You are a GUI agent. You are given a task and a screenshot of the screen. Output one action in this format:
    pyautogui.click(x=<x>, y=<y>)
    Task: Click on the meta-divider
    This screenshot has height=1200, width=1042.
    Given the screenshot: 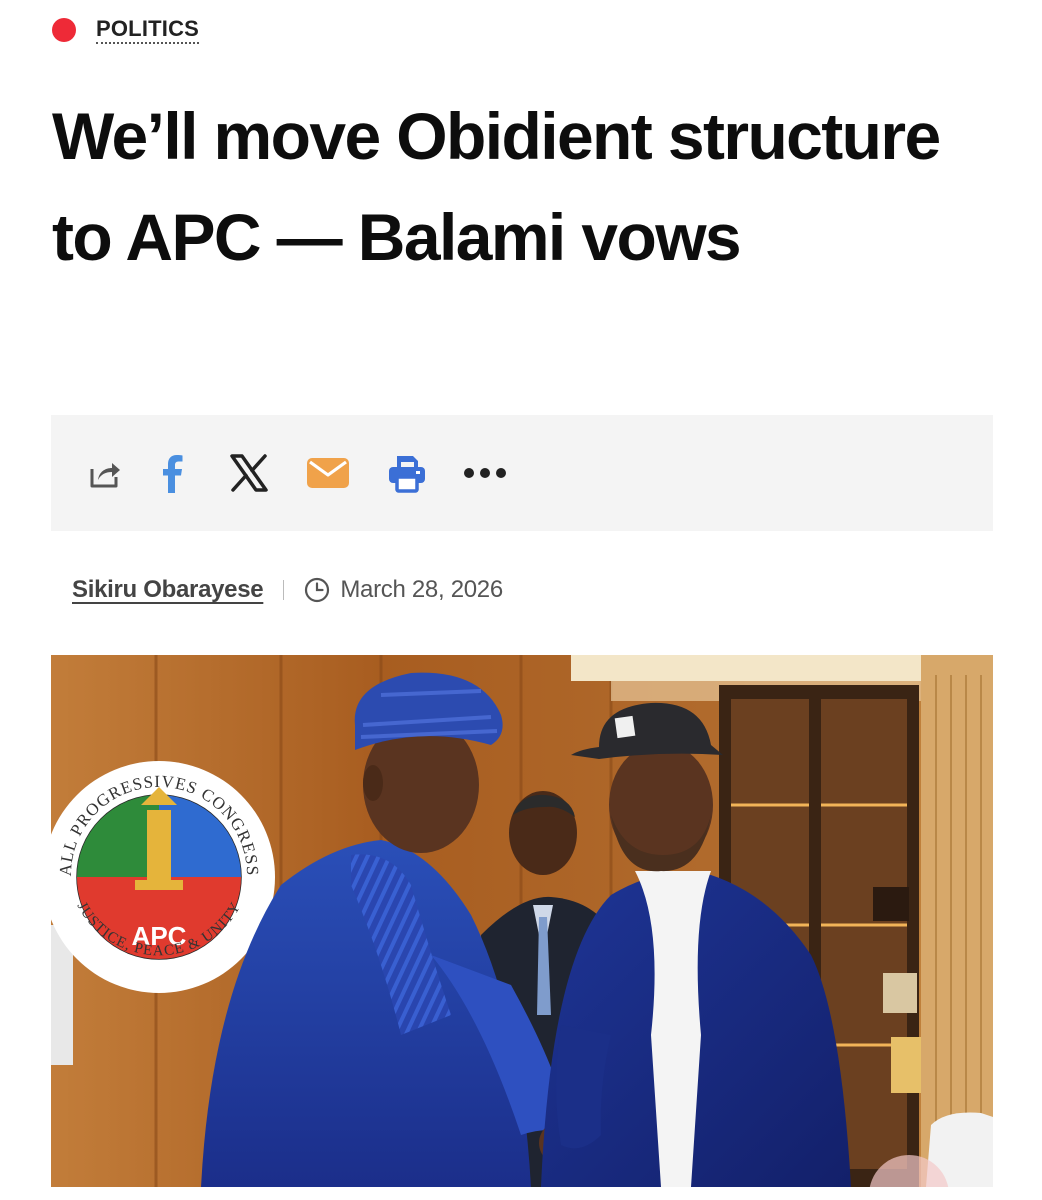 What is the action you would take?
    pyautogui.click(x=284, y=590)
    